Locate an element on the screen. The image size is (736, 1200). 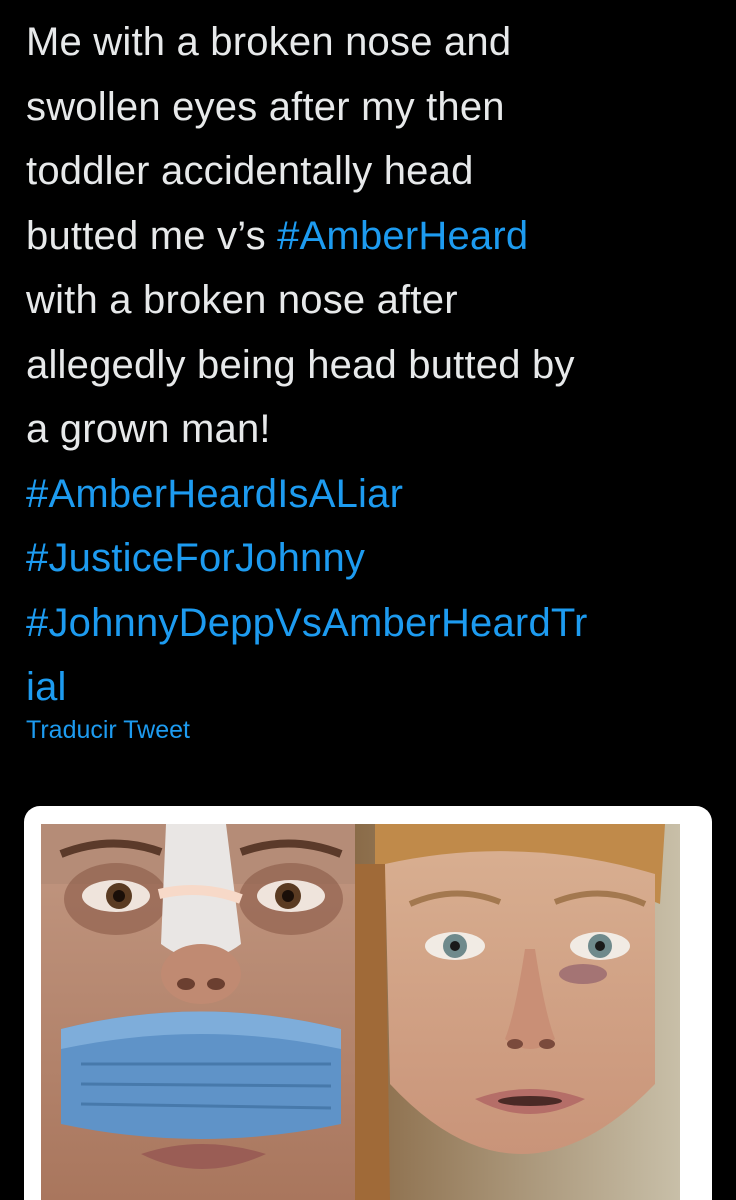
tweet-text-segment: toddler accidentally head is located at coordinates (250, 171).